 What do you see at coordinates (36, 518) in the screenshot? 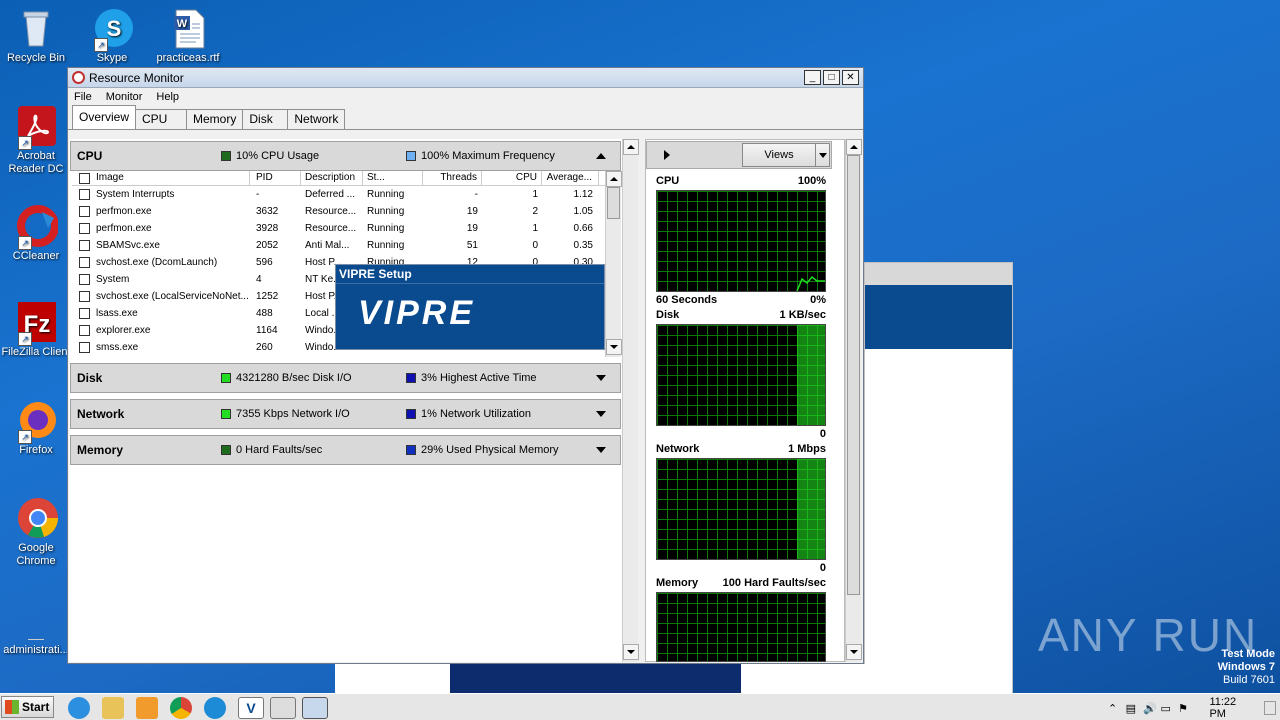
I see `chrome-icon` at bounding box center [36, 518].